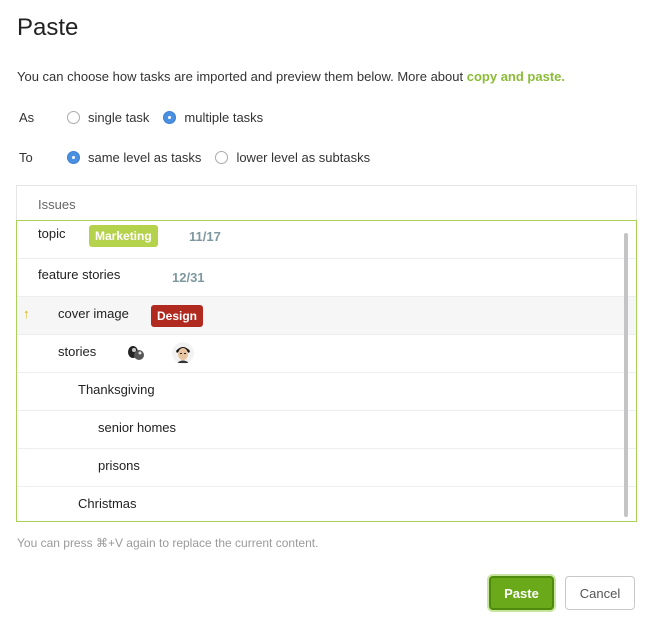 The height and width of the screenshot is (625, 653). What do you see at coordinates (137, 427) in the screenshot?
I see `task-name: senior homes` at bounding box center [137, 427].